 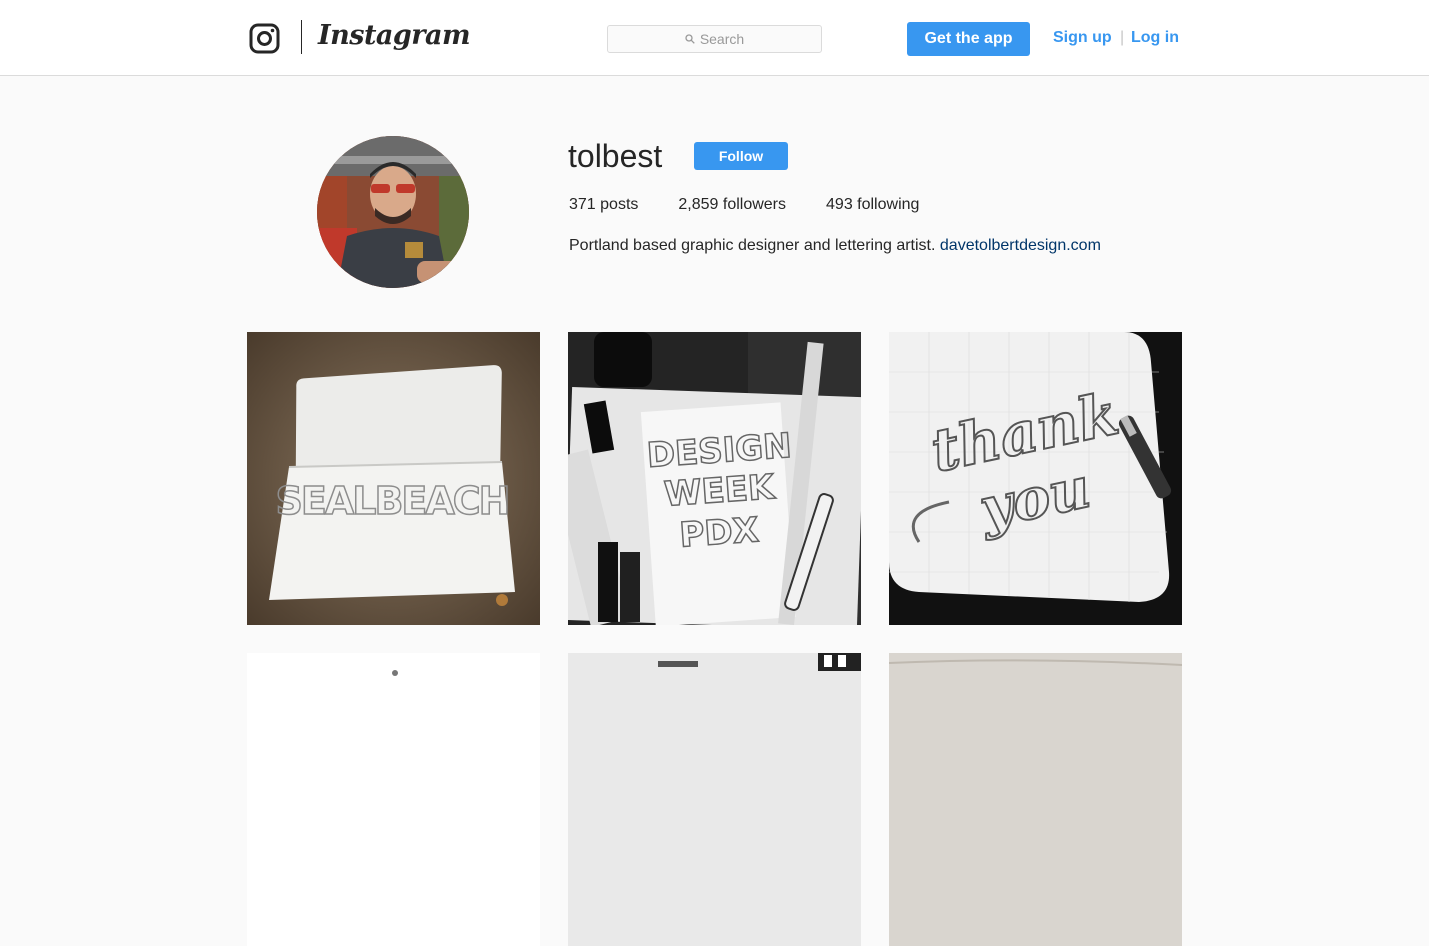 I want to click on posts-count: 371 posts, so click(x=604, y=204).